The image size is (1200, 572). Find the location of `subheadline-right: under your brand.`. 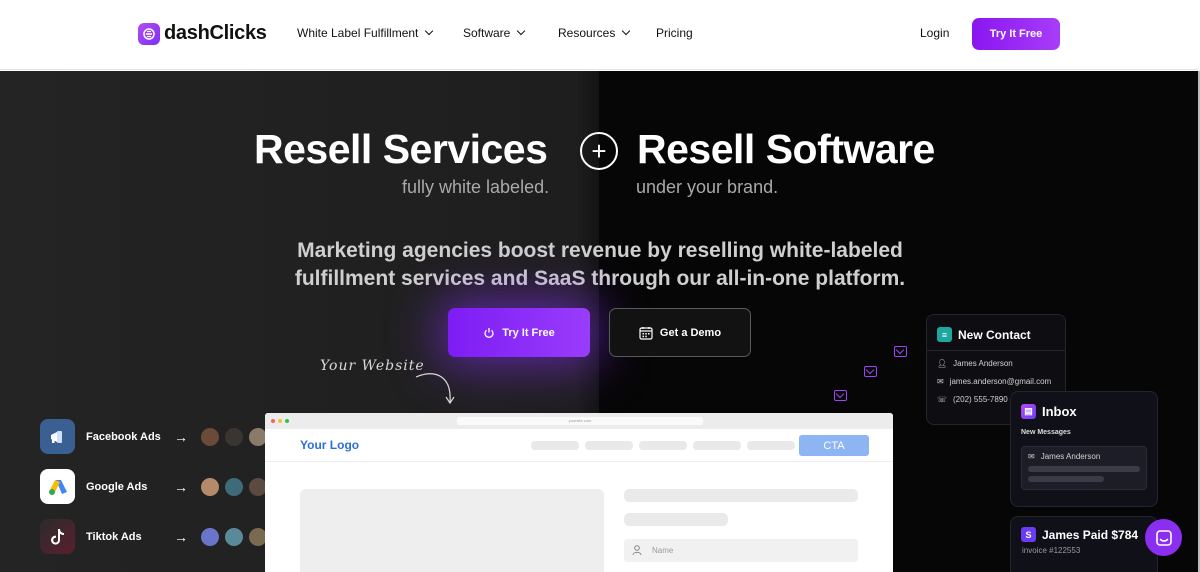

subheadline-right: under your brand. is located at coordinates (707, 187).